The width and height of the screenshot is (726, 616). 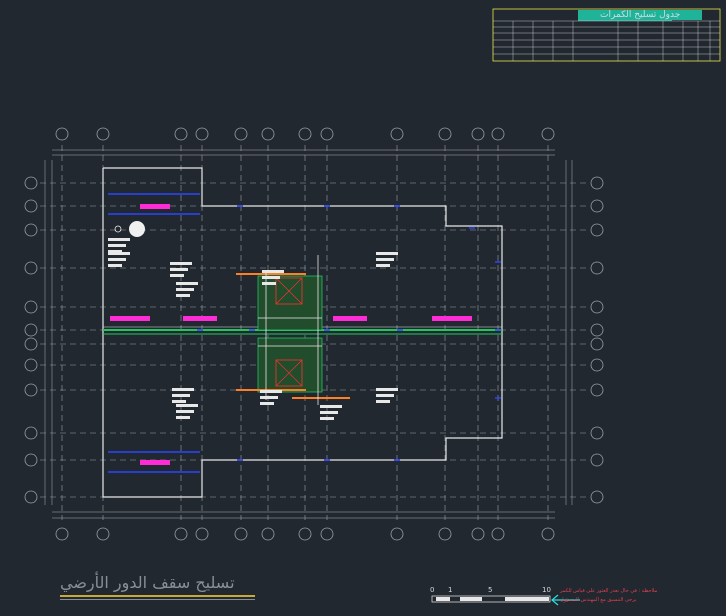 What do you see at coordinates (598, 600) in the screenshot?
I see `drawing-note-2: يرجى التنسيق مع المهندس المسؤول` at bounding box center [598, 600].